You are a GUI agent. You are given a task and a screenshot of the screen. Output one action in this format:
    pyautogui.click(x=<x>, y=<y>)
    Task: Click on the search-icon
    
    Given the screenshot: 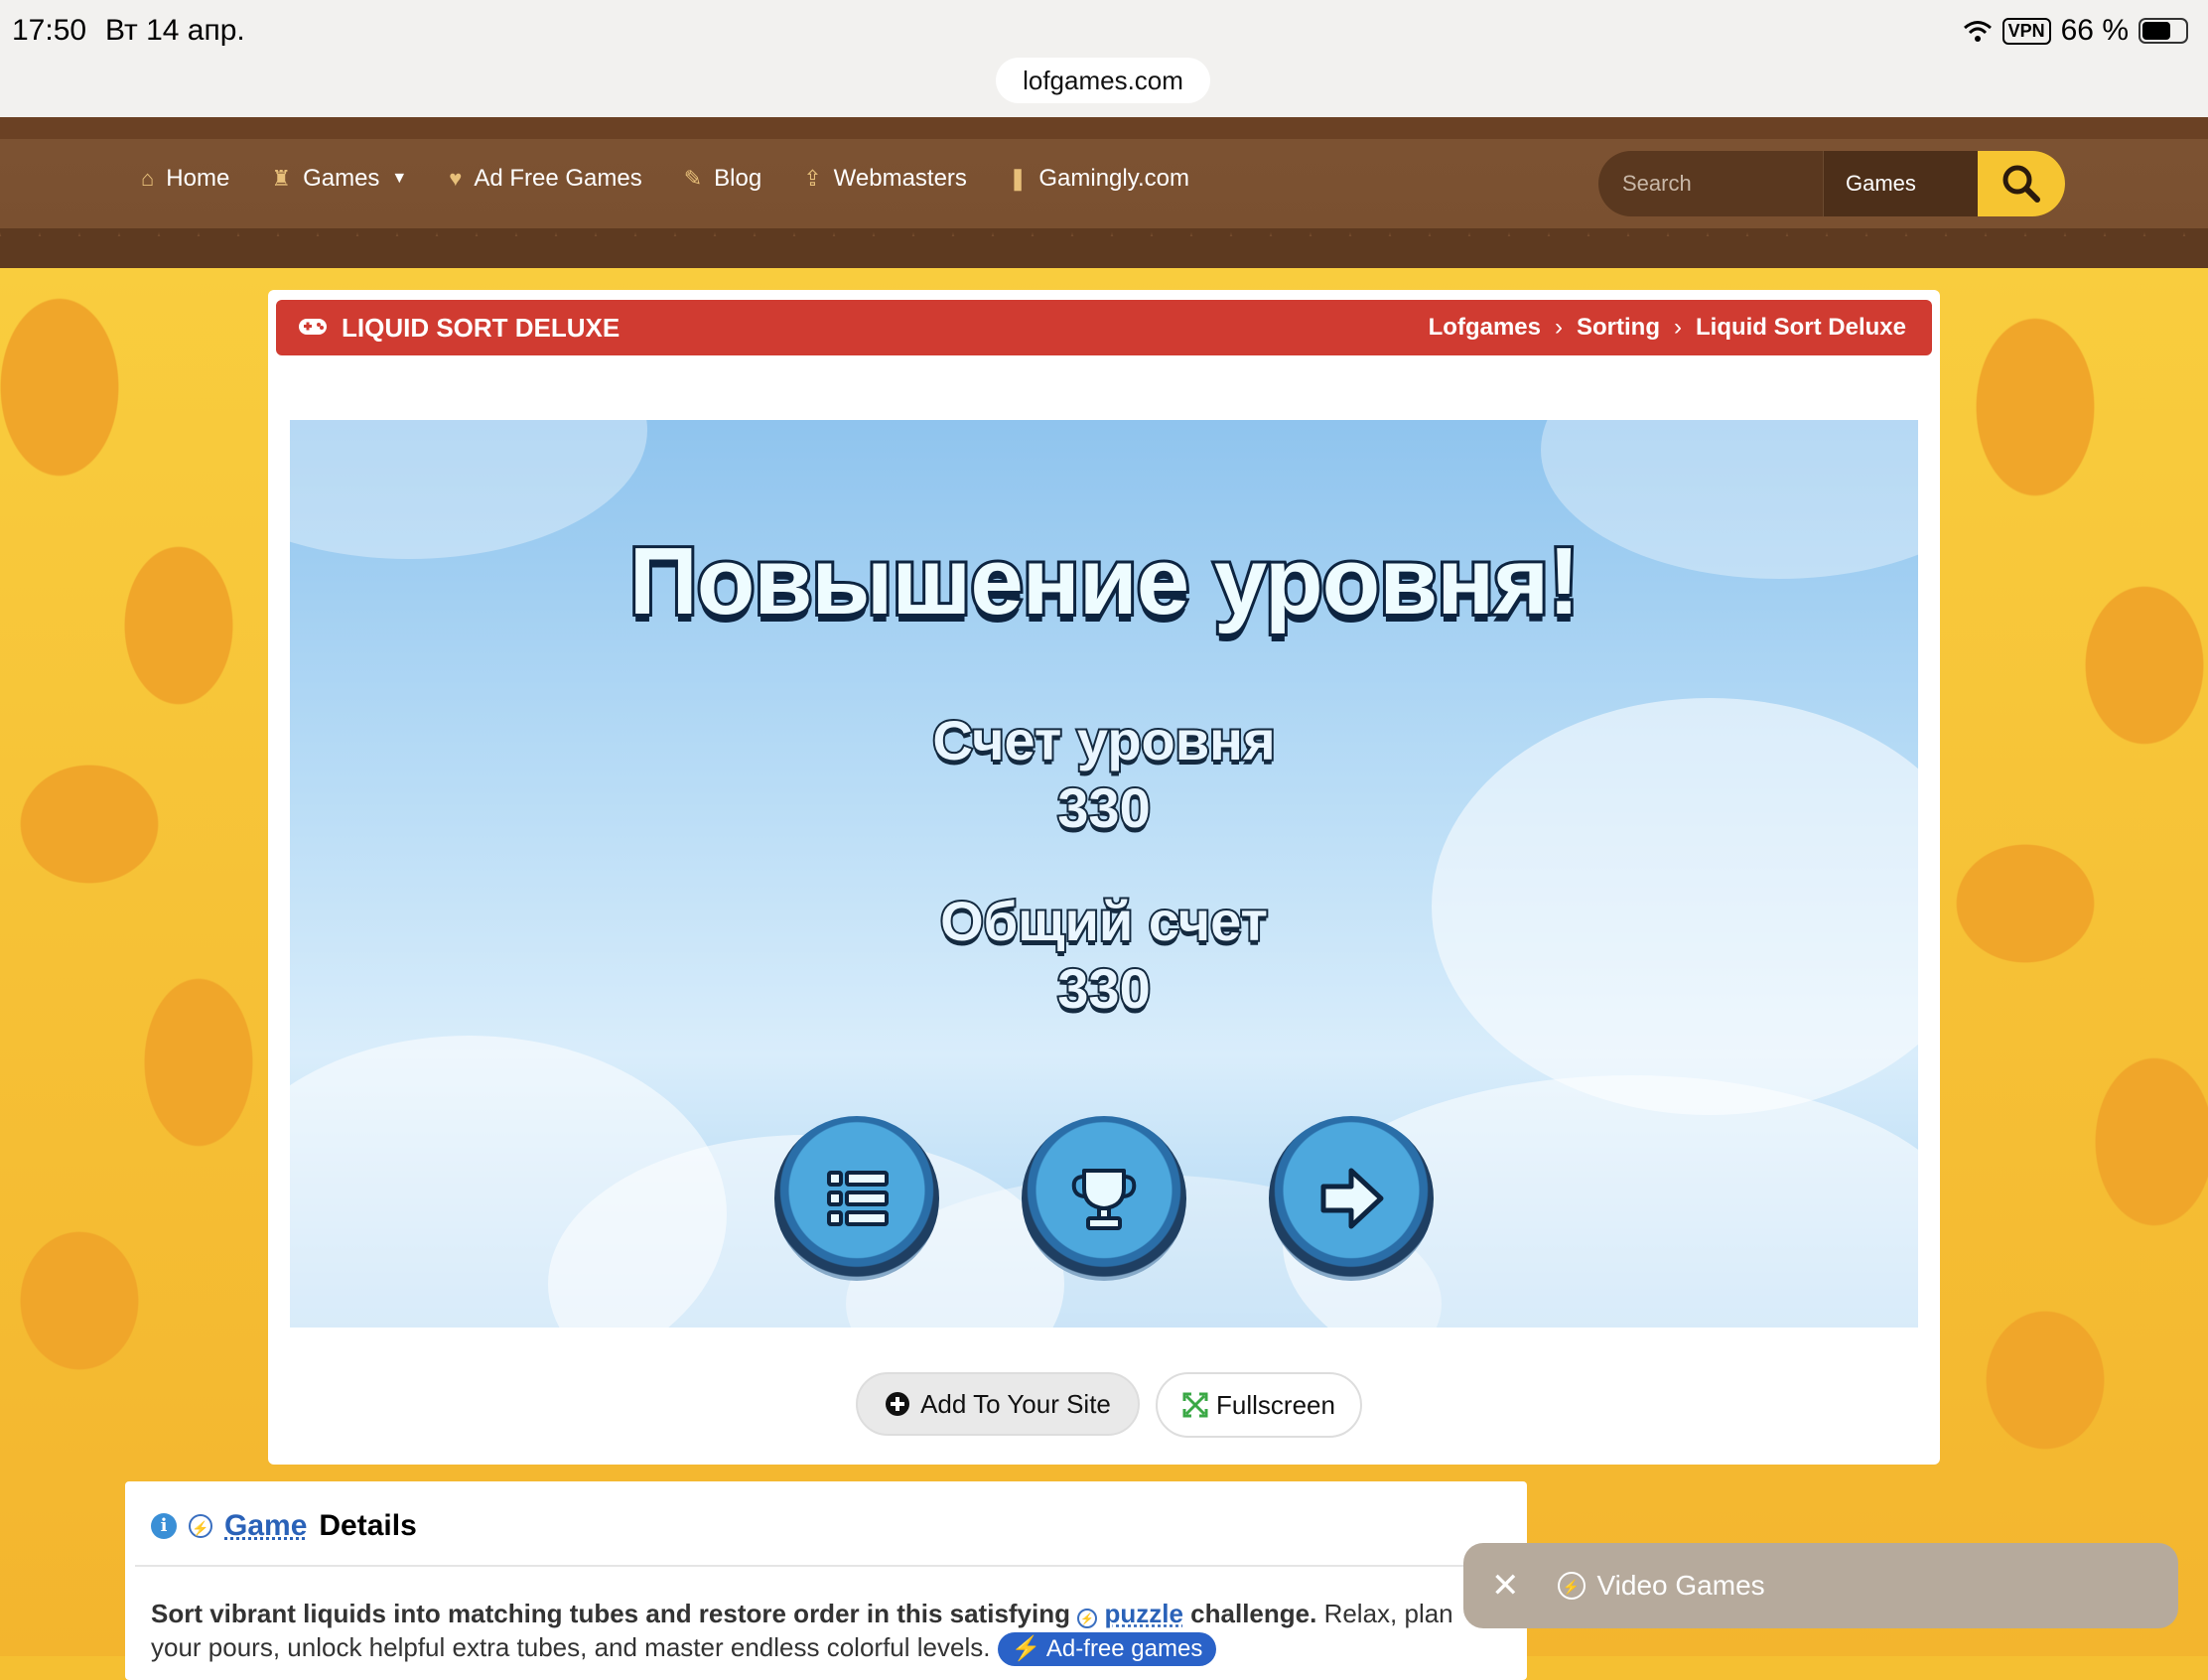 What is the action you would take?
    pyautogui.click(x=2021, y=184)
    